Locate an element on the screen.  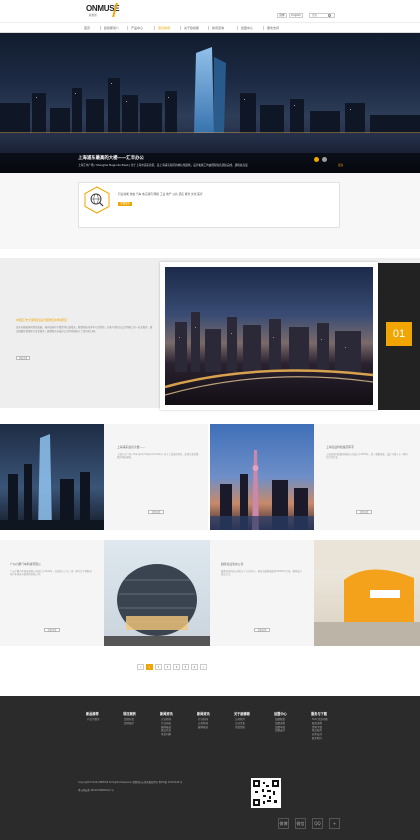
footer-link: 产品专题页 is located at coordinates (93, 720).